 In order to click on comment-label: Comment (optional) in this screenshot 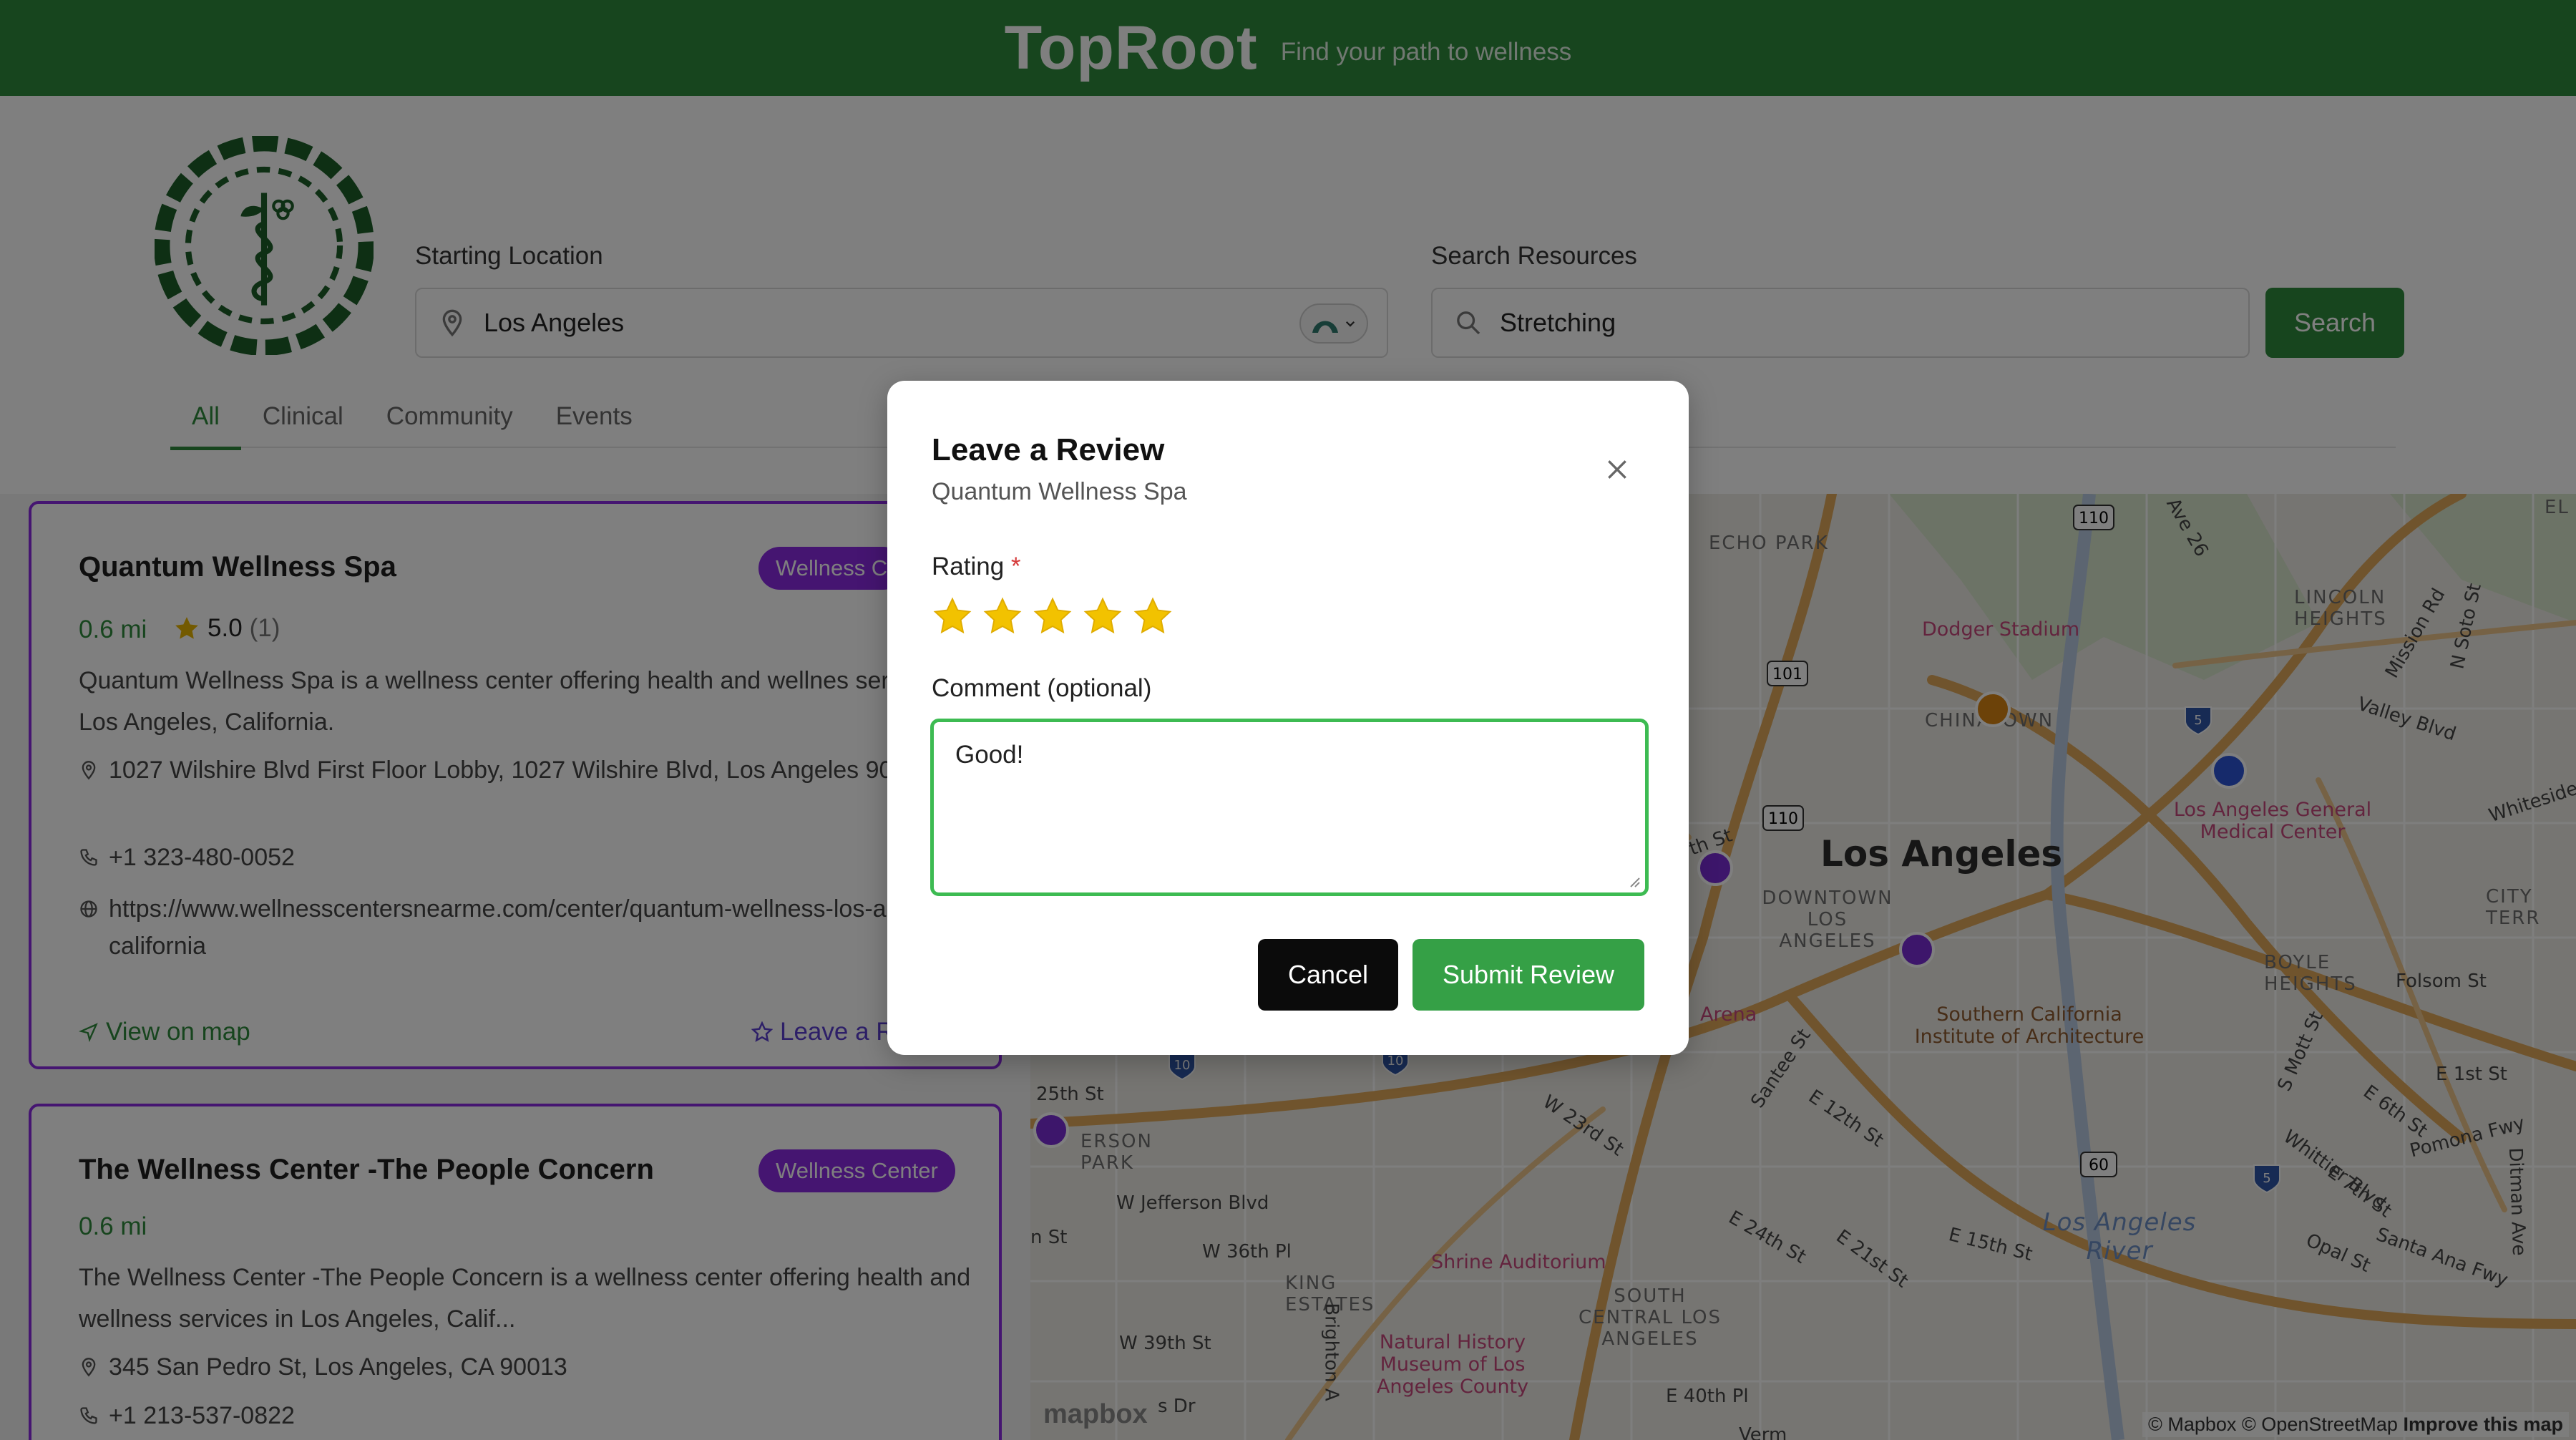, I will do `click(1042, 688)`.